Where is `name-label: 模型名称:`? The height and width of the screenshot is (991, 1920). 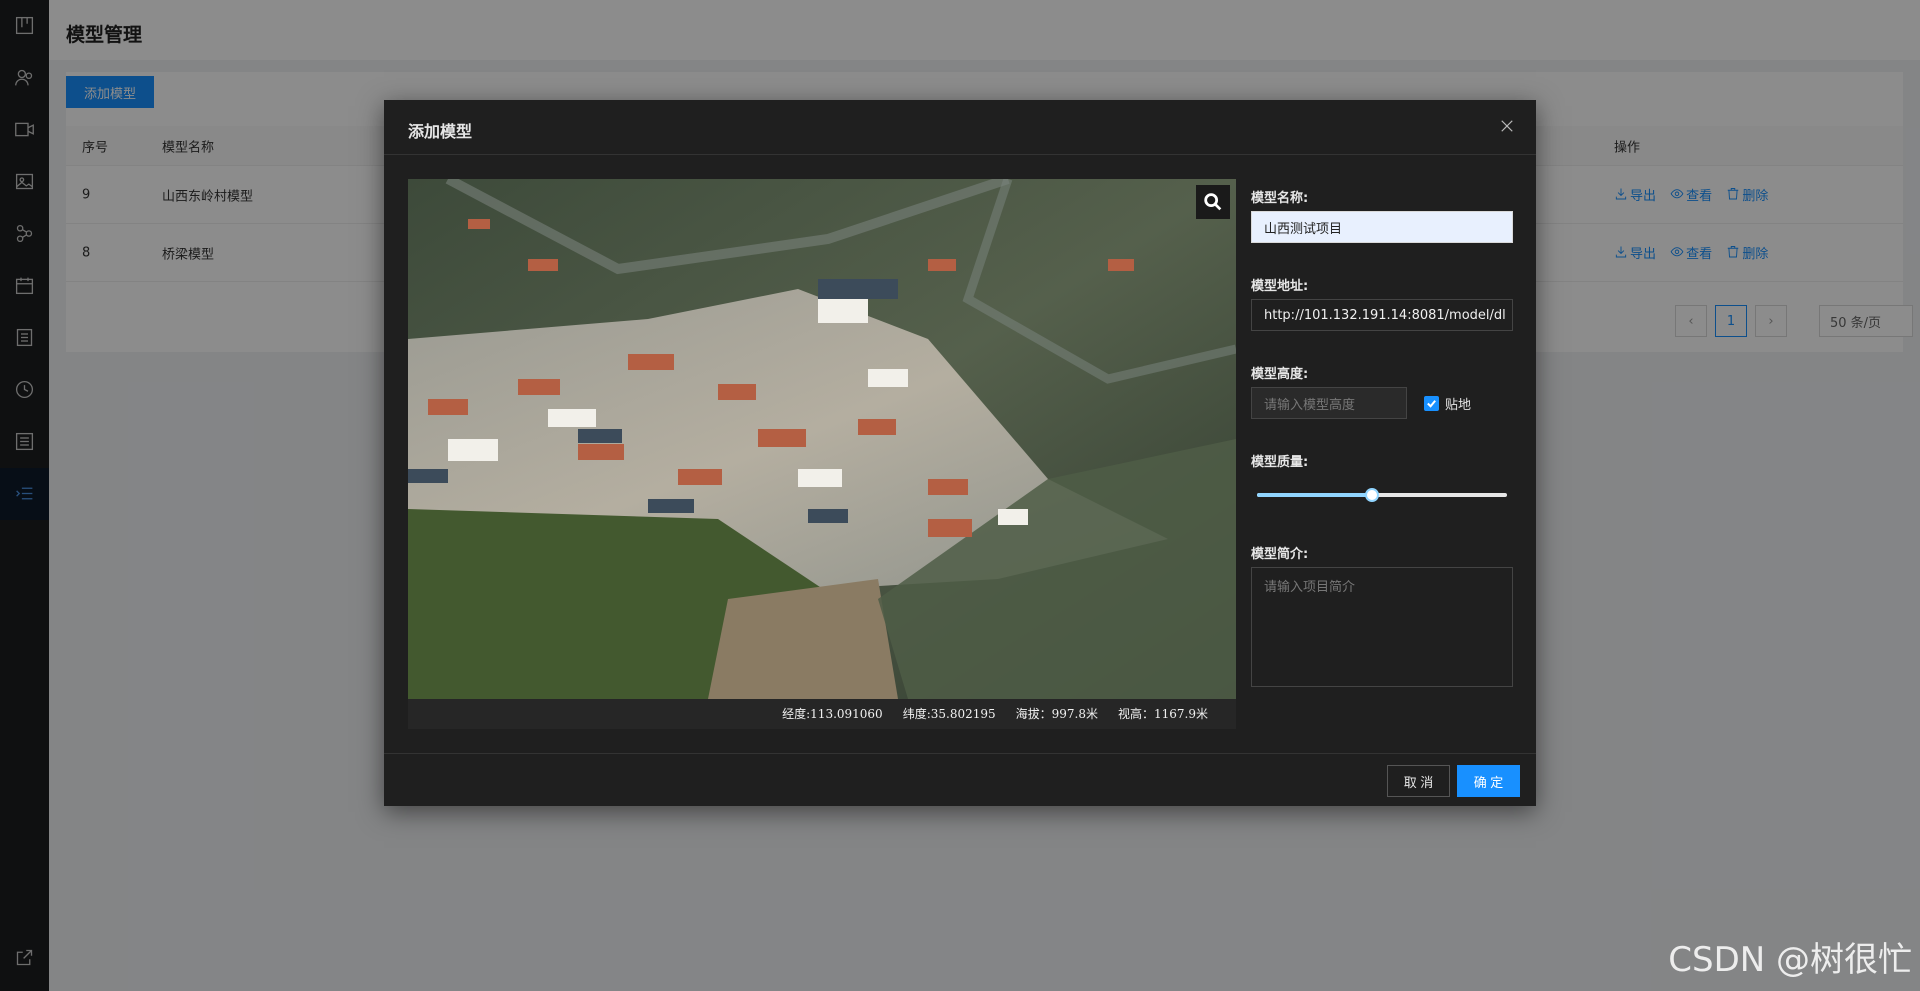
name-label: 模型名称: is located at coordinates (1280, 198).